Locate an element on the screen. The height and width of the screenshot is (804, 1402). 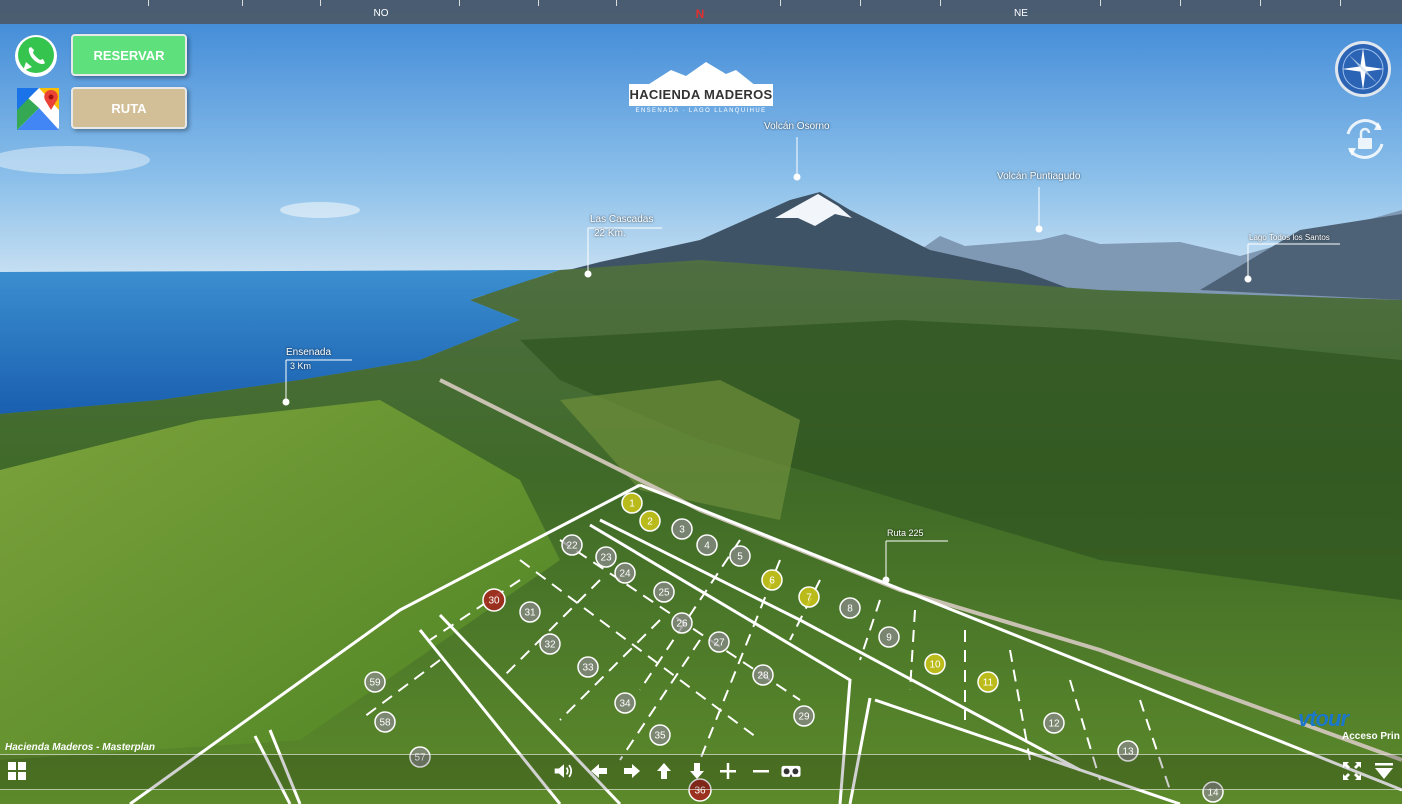
lot-number: 33 is located at coordinates (588, 668).